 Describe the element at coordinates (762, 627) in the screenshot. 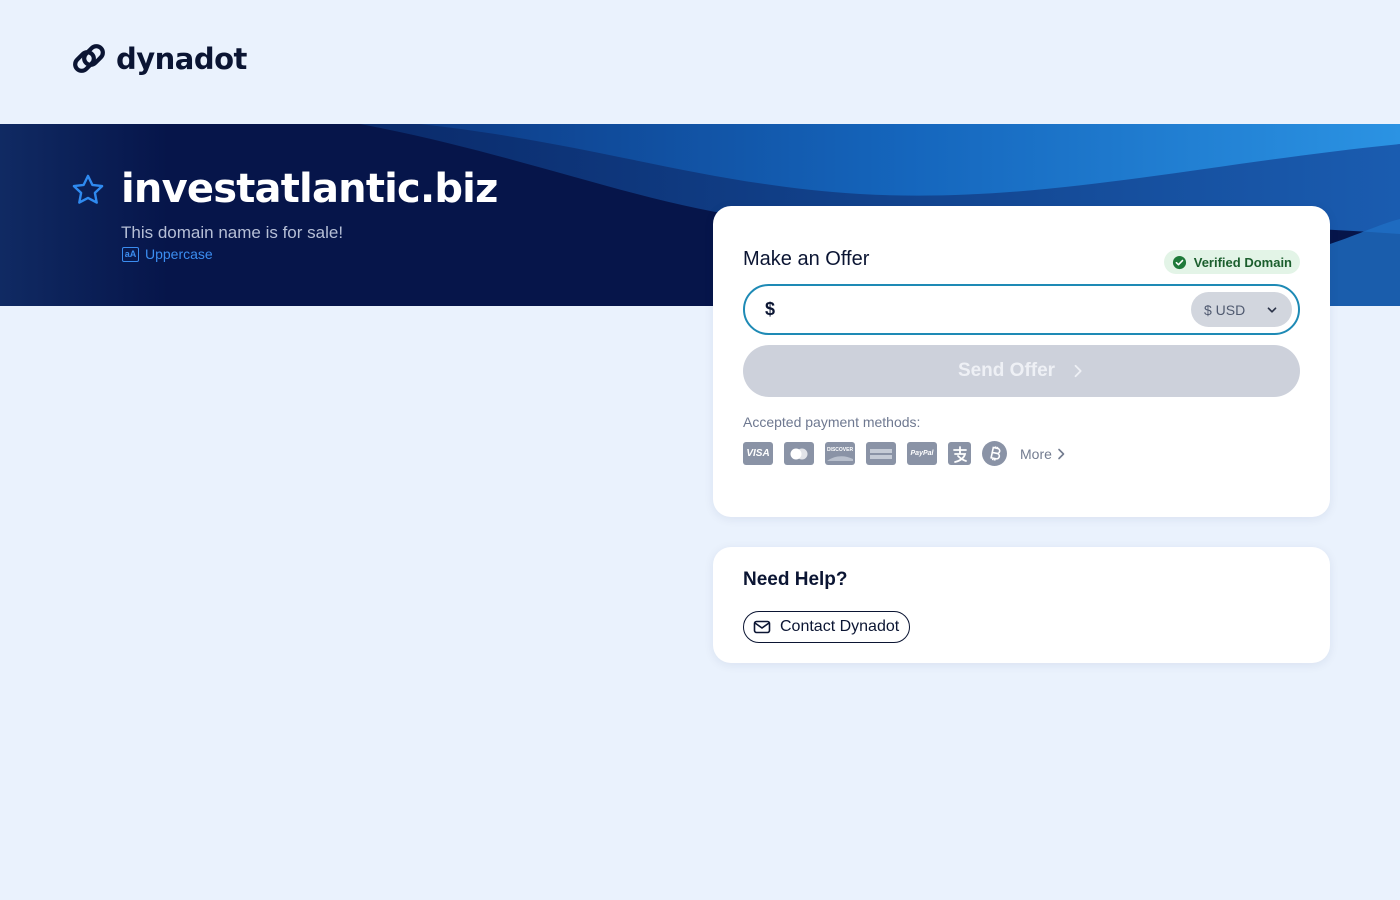

I see `envelope-icon` at that location.